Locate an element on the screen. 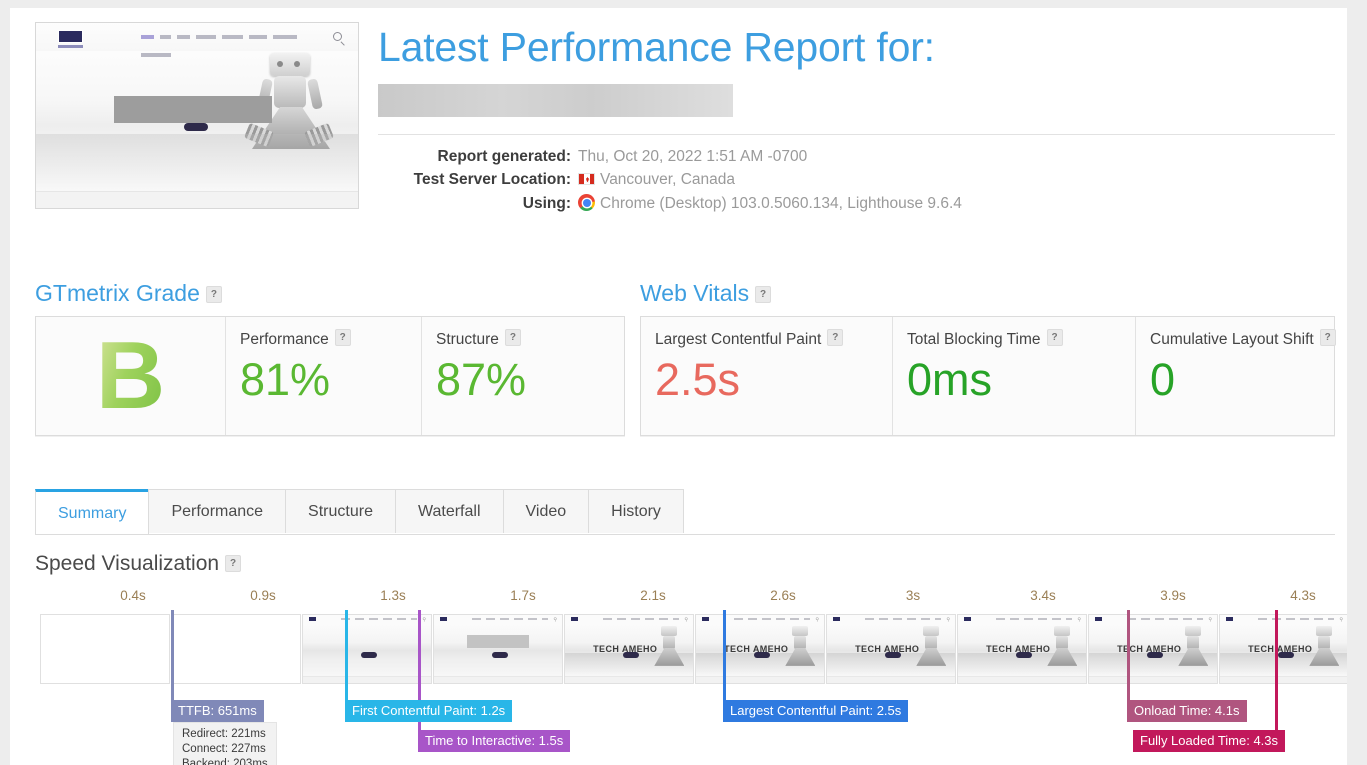  marker-label-fully-loaded-time: Fully Loaded Time: 4.3s is located at coordinates (1209, 741).